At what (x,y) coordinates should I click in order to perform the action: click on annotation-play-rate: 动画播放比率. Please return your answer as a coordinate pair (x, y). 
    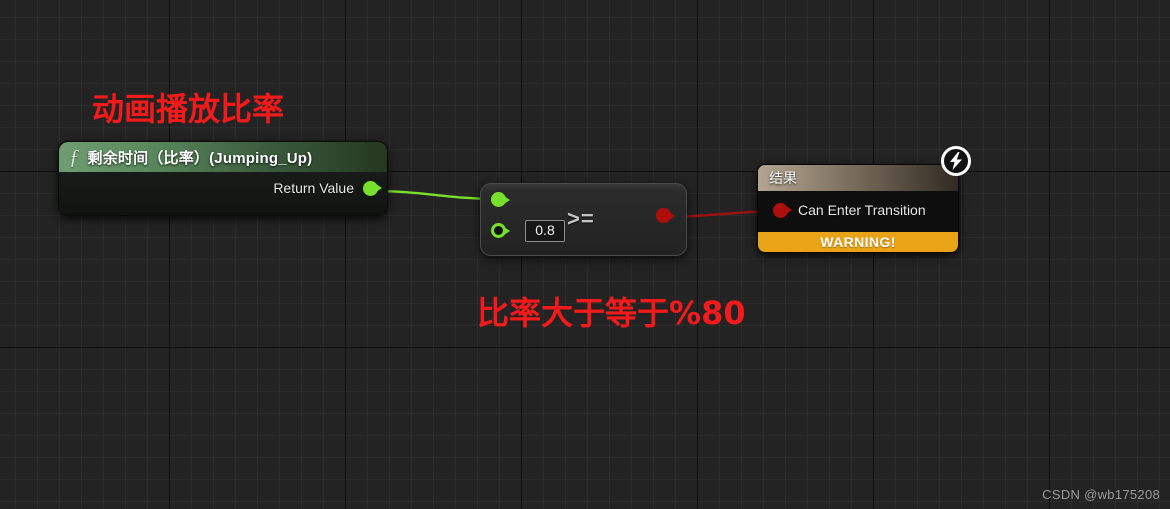
    Looking at the image, I should click on (188, 109).